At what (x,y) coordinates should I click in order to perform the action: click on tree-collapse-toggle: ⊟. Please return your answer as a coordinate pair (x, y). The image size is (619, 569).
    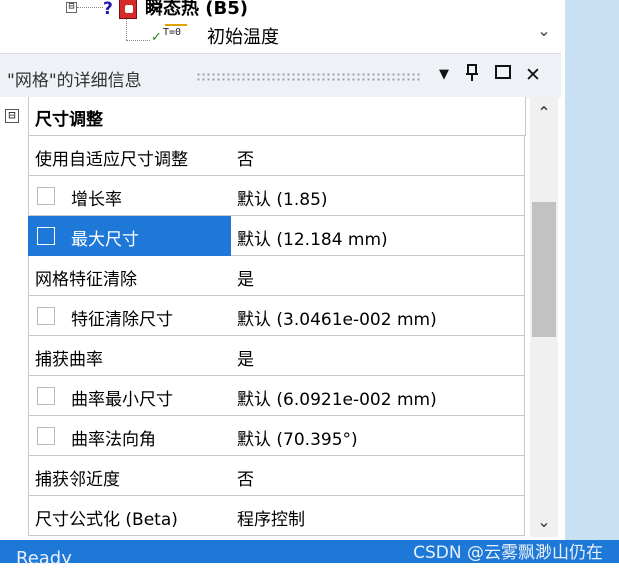
    Looking at the image, I should click on (71, 7).